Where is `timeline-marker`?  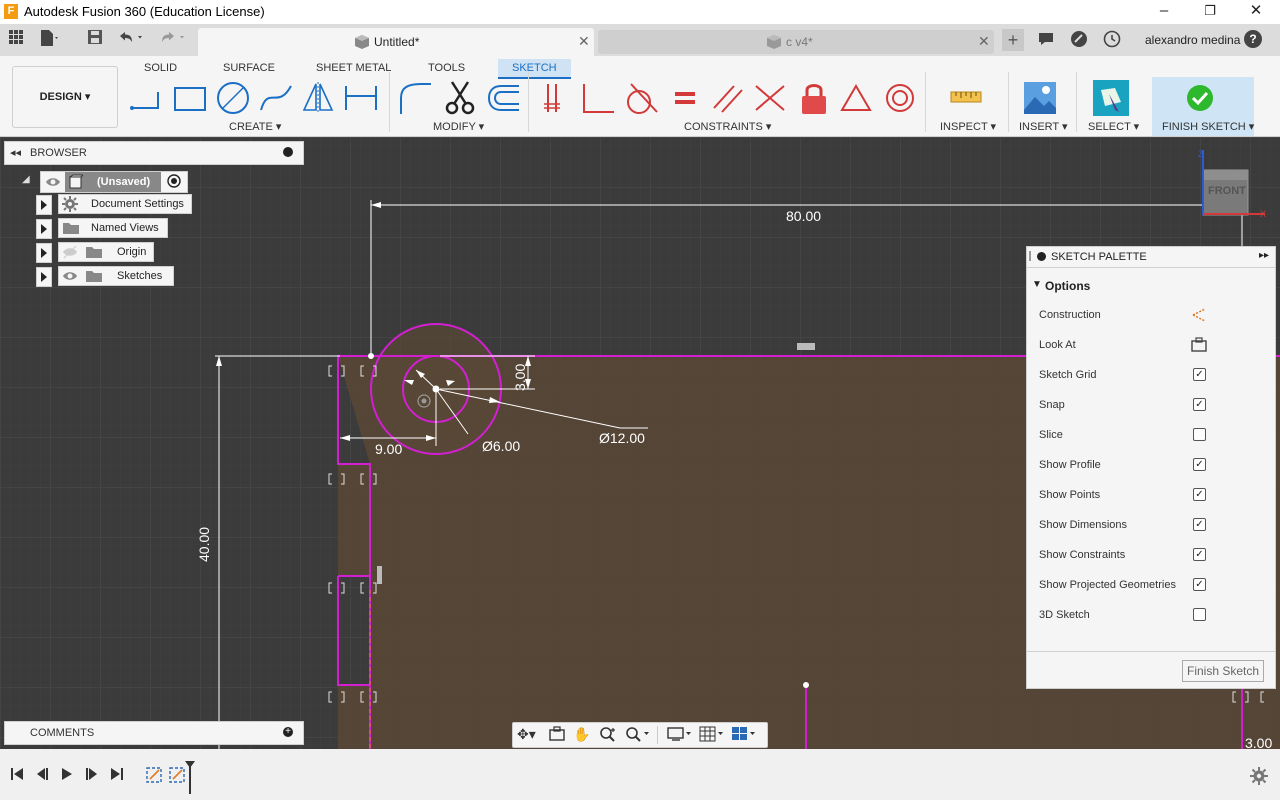 timeline-marker is located at coordinates (190, 778).